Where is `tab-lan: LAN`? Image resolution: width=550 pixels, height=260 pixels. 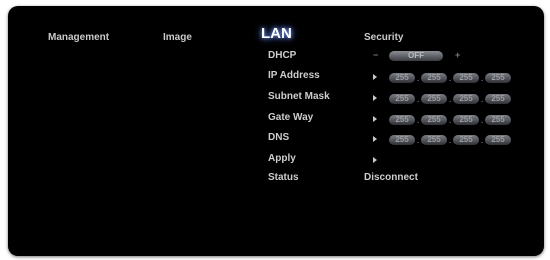
tab-lan: LAN is located at coordinates (276, 33).